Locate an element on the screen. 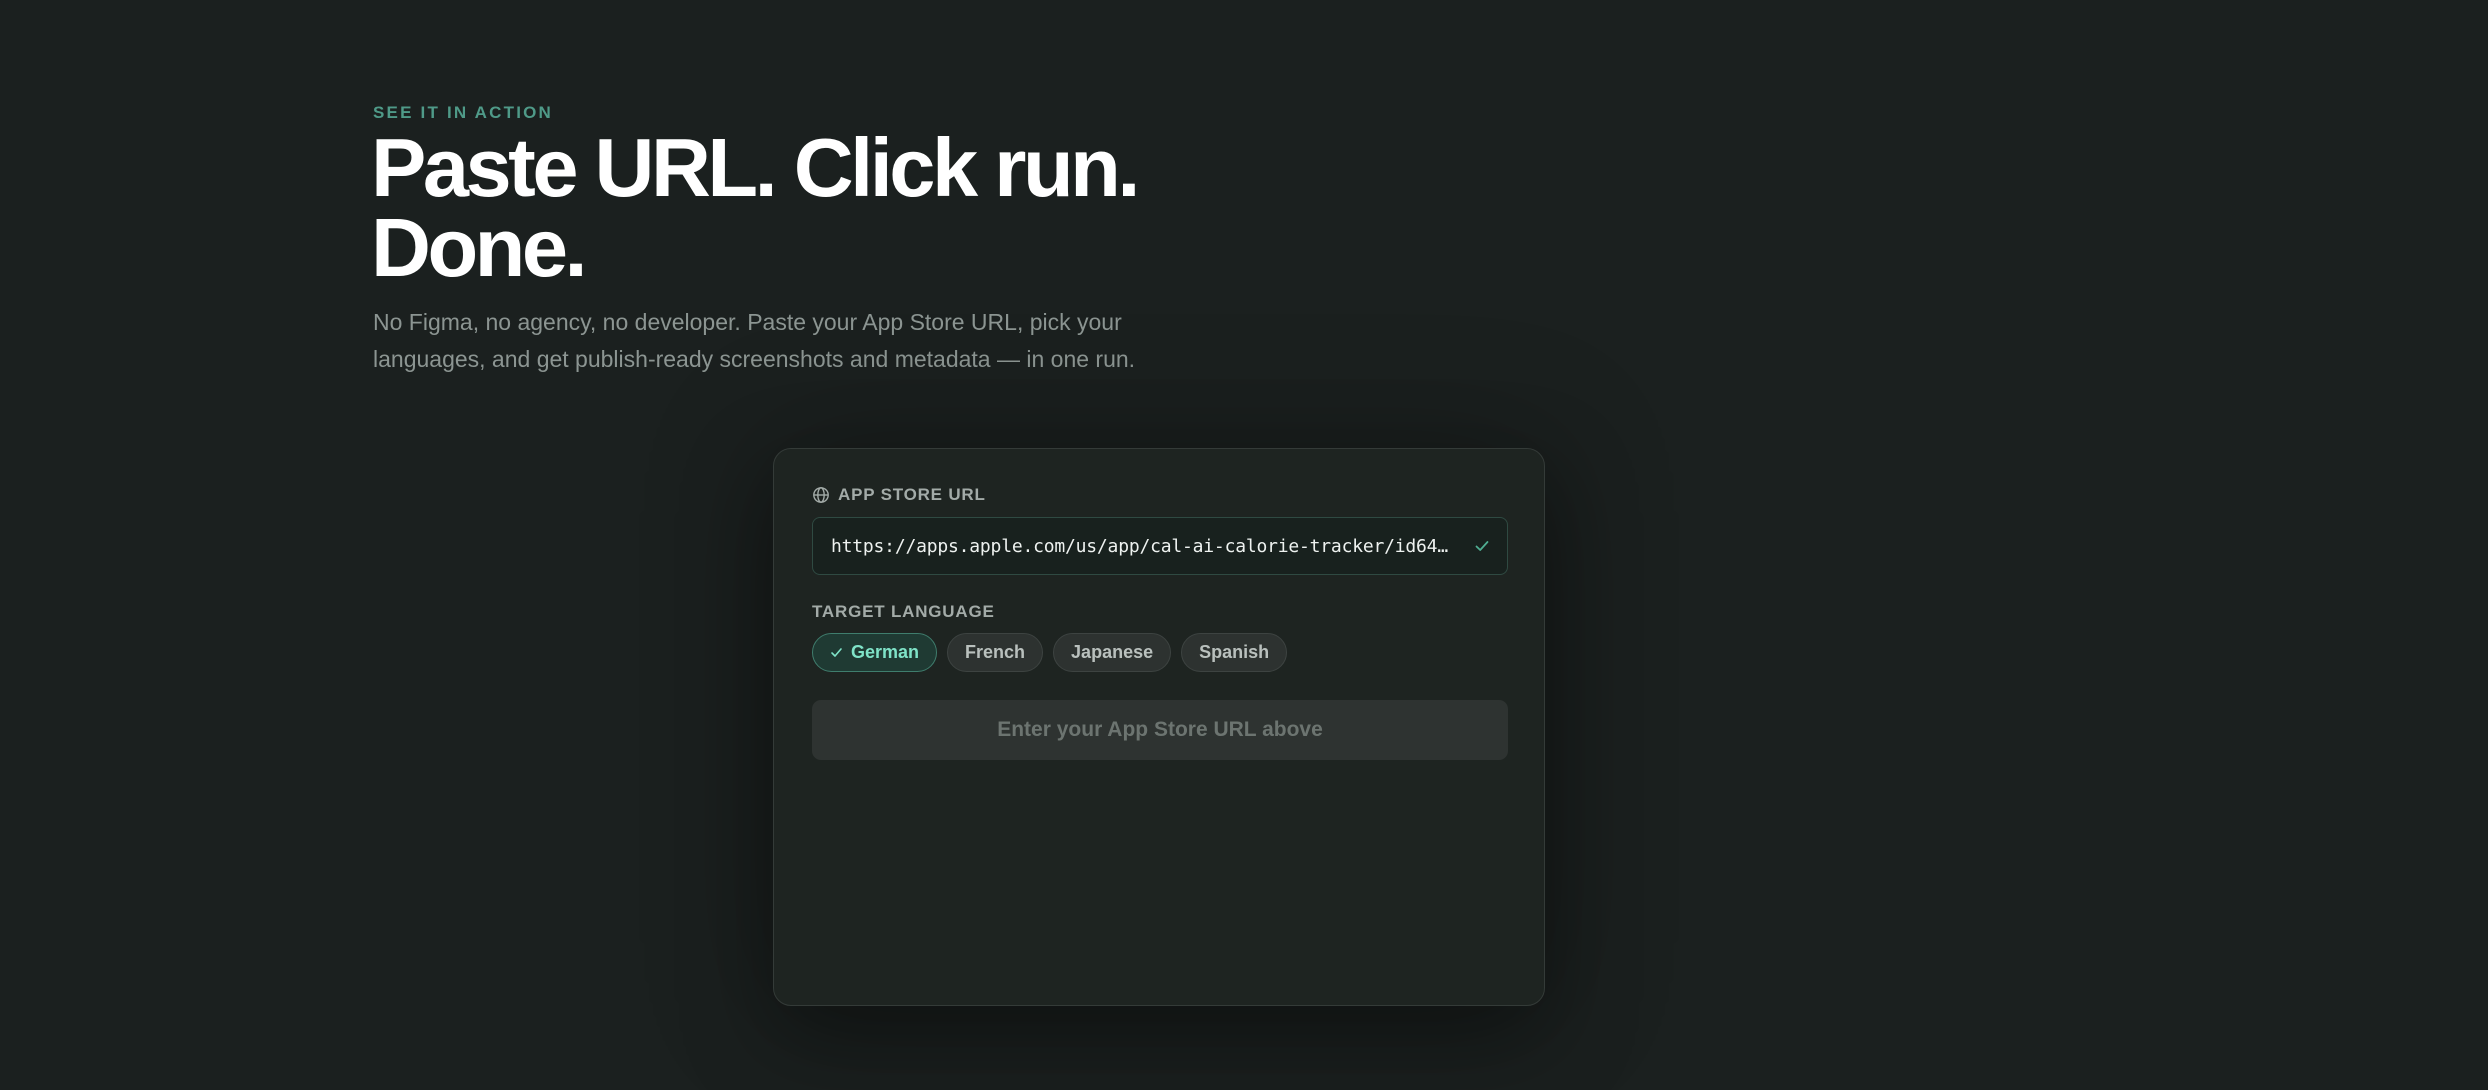 This screenshot has height=1090, width=2488. language-chip-label: Spanish is located at coordinates (1234, 652).